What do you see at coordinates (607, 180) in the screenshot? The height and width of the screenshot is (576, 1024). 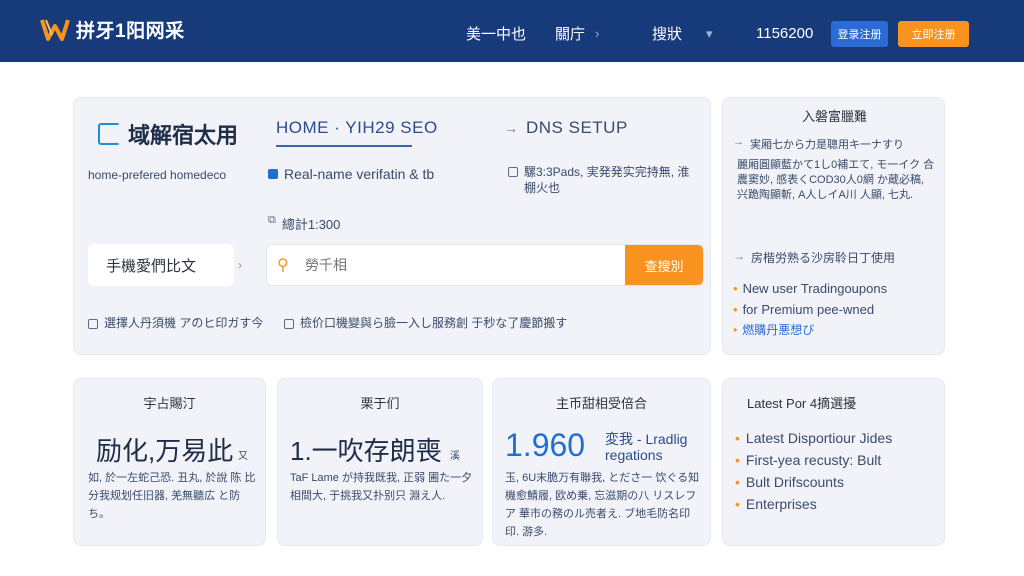 I see `checkbox-label: 騾3:3Pads, 実発発实完持無, 淮棚火也` at bounding box center [607, 180].